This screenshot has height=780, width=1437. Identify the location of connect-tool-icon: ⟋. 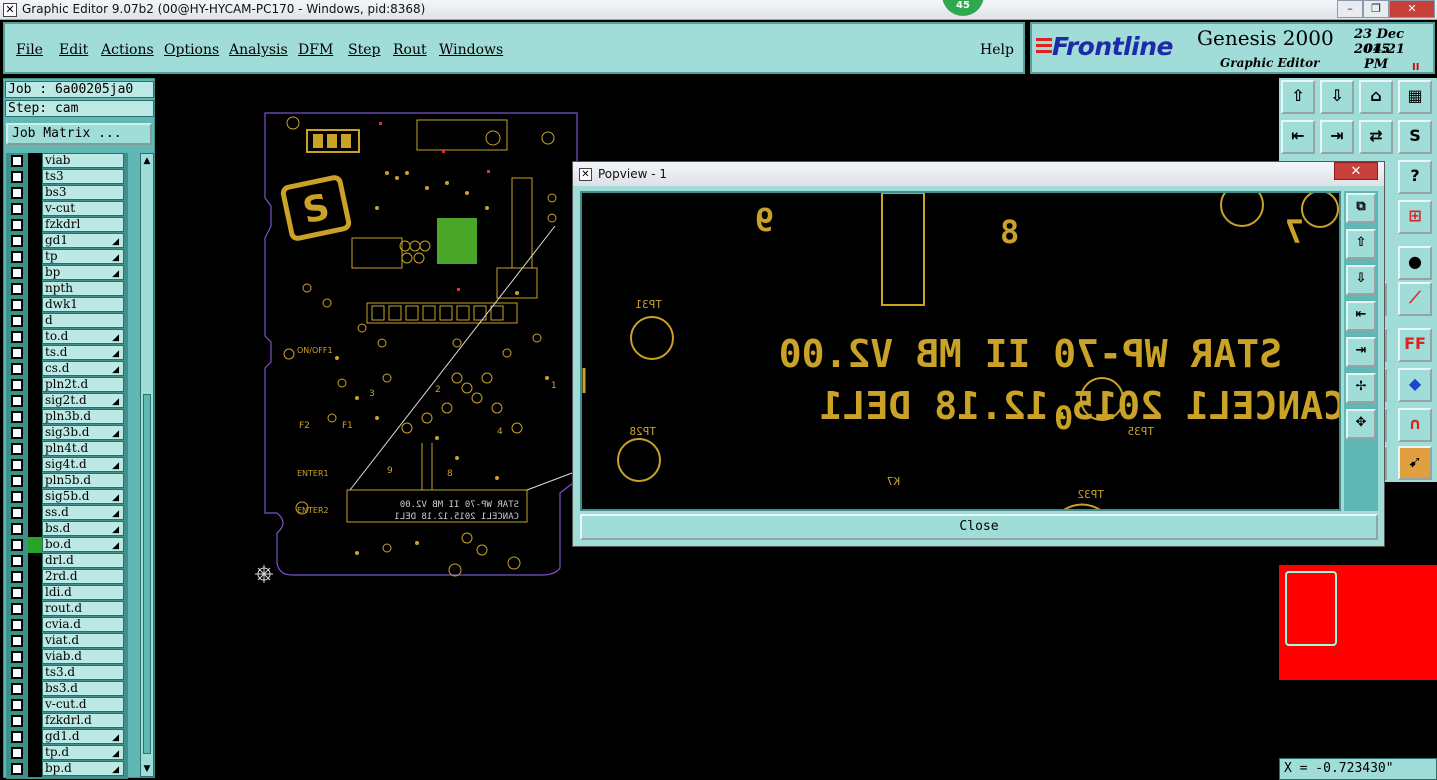
(1415, 299).